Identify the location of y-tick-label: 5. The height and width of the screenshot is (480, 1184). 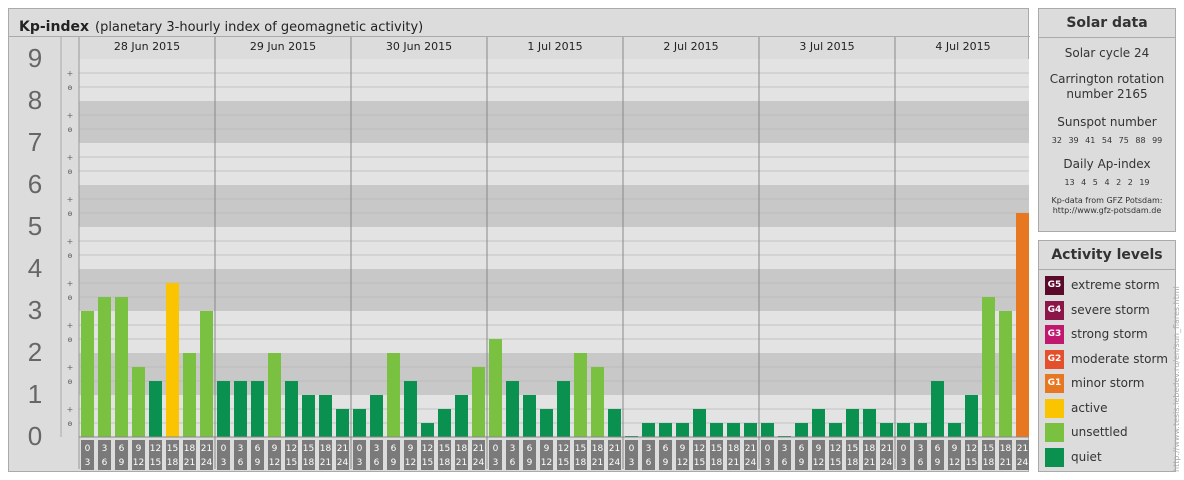
(35, 226).